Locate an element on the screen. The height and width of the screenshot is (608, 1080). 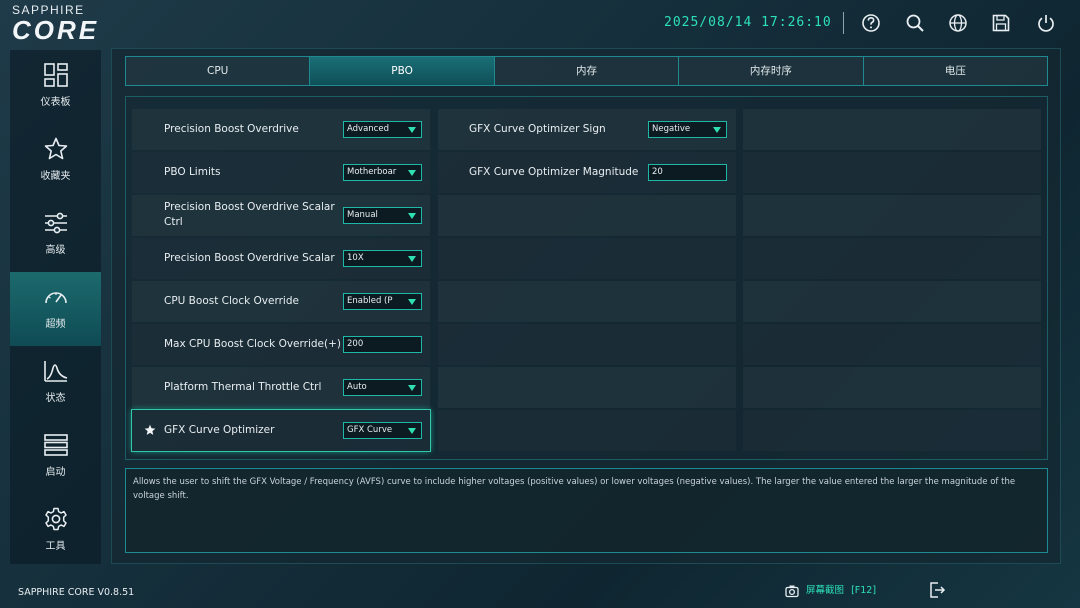
sidebar-item-boot: 启动 is located at coordinates (55, 457).